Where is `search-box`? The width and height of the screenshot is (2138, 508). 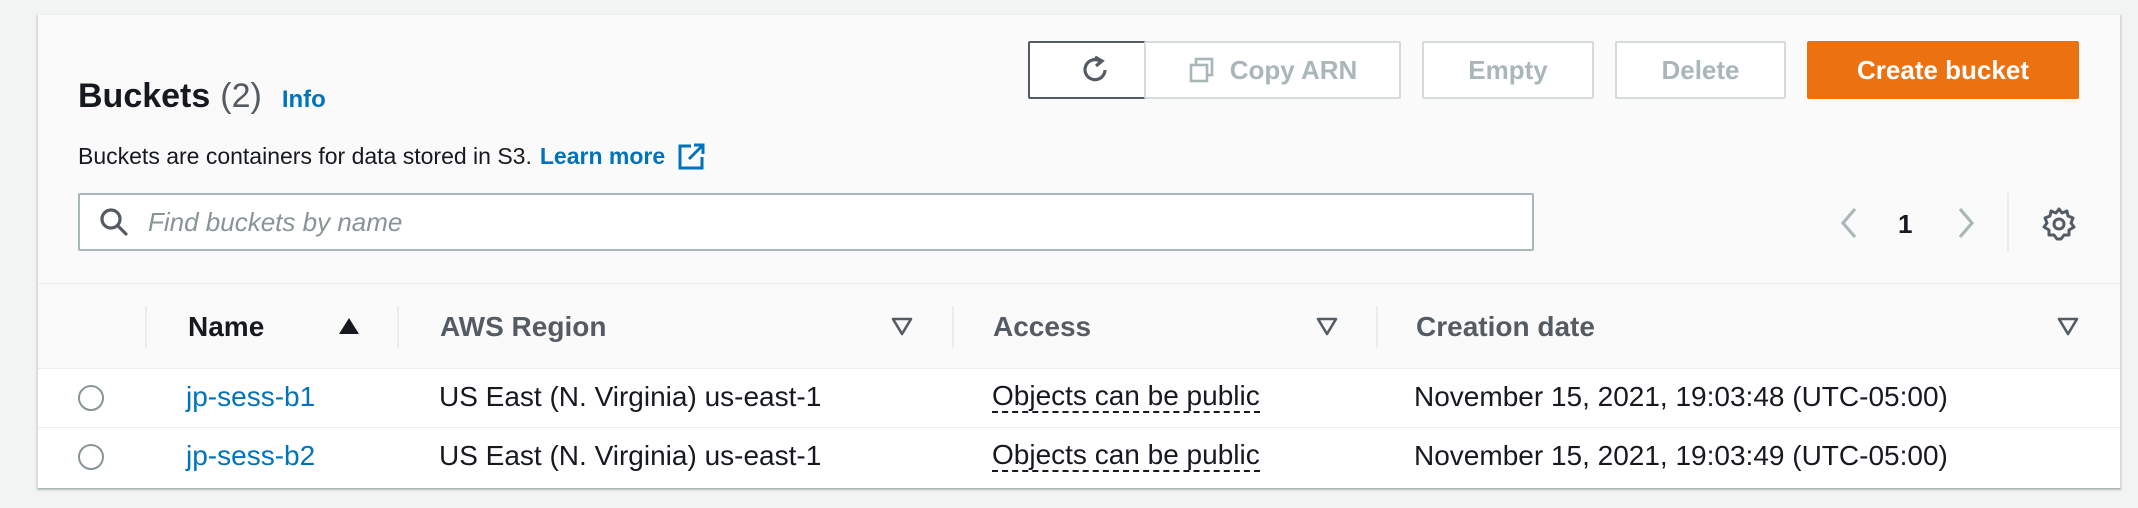 search-box is located at coordinates (806, 222).